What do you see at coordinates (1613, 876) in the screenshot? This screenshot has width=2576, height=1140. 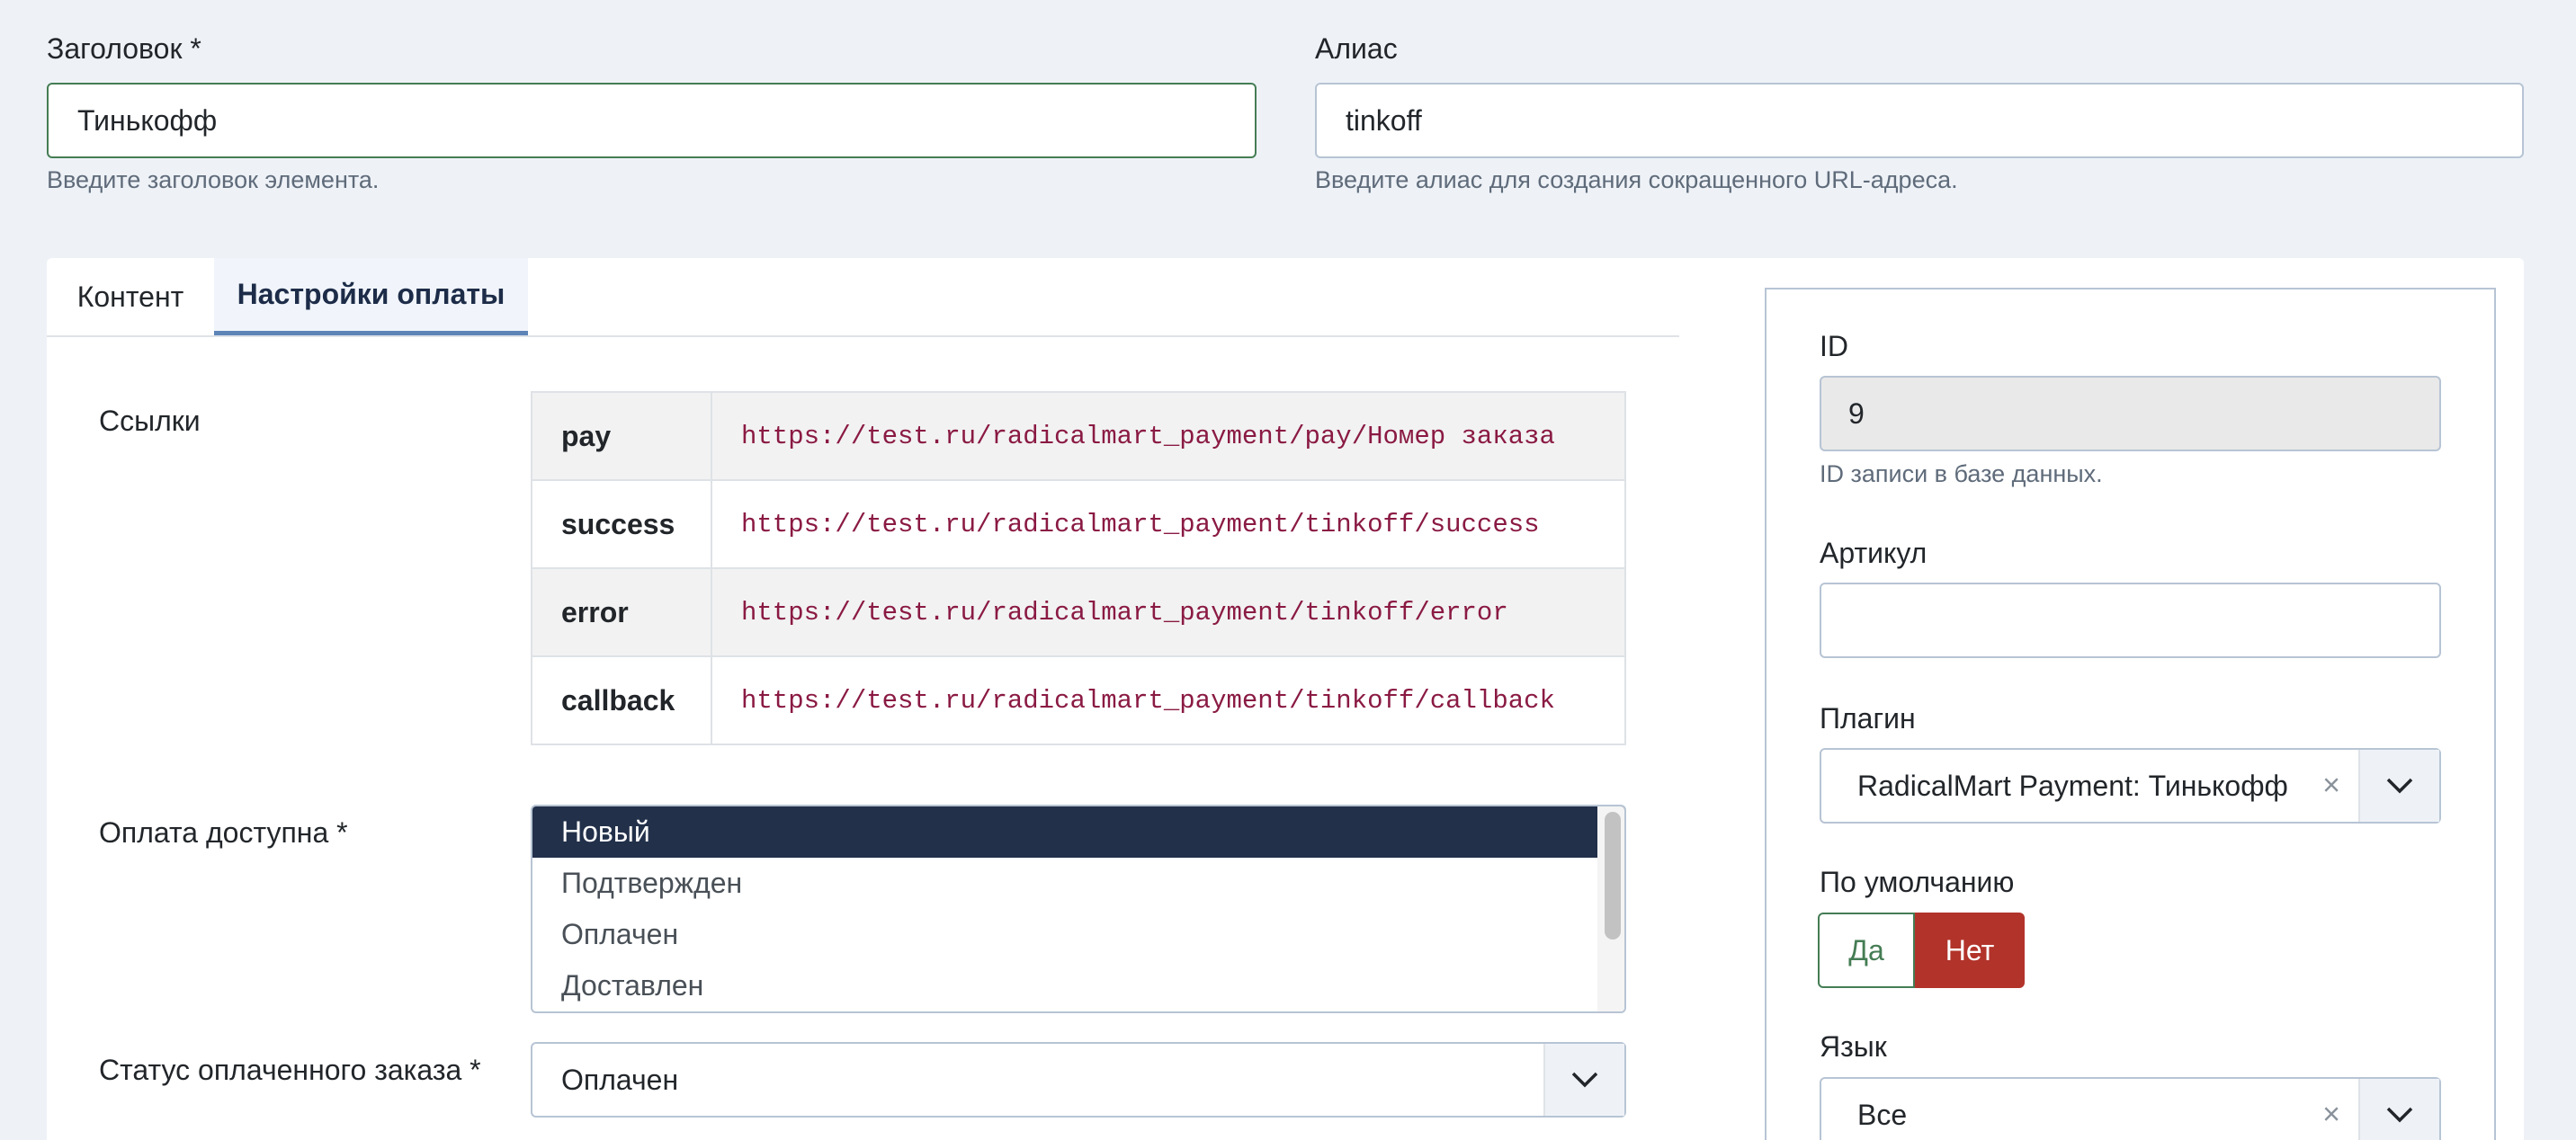 I see `scrollbar-thumb` at bounding box center [1613, 876].